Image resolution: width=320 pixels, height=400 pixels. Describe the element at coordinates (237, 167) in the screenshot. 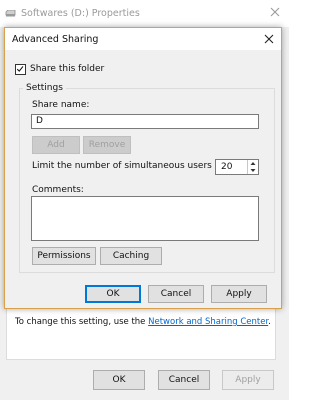

I see `users-limit-spinner: 20` at that location.